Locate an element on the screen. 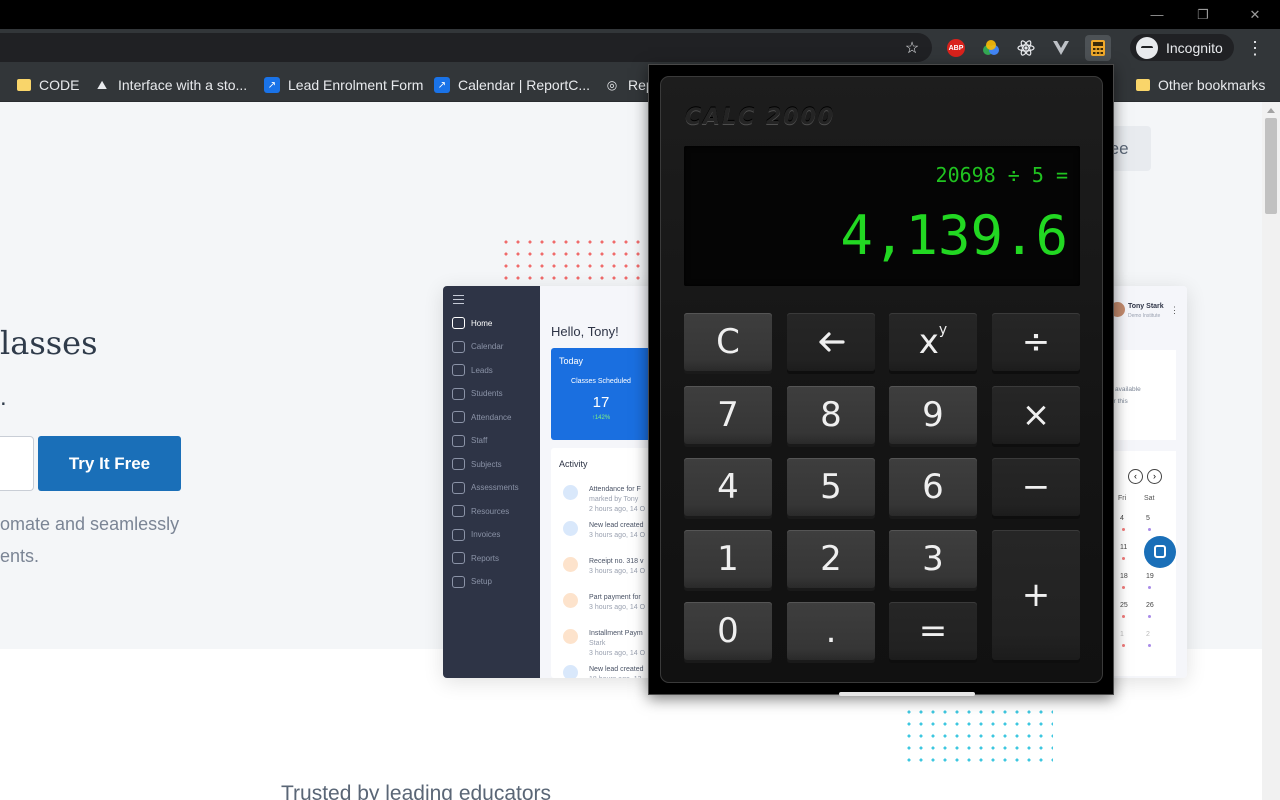  other-bookmarks: Other bookmarks is located at coordinates (1200, 85).